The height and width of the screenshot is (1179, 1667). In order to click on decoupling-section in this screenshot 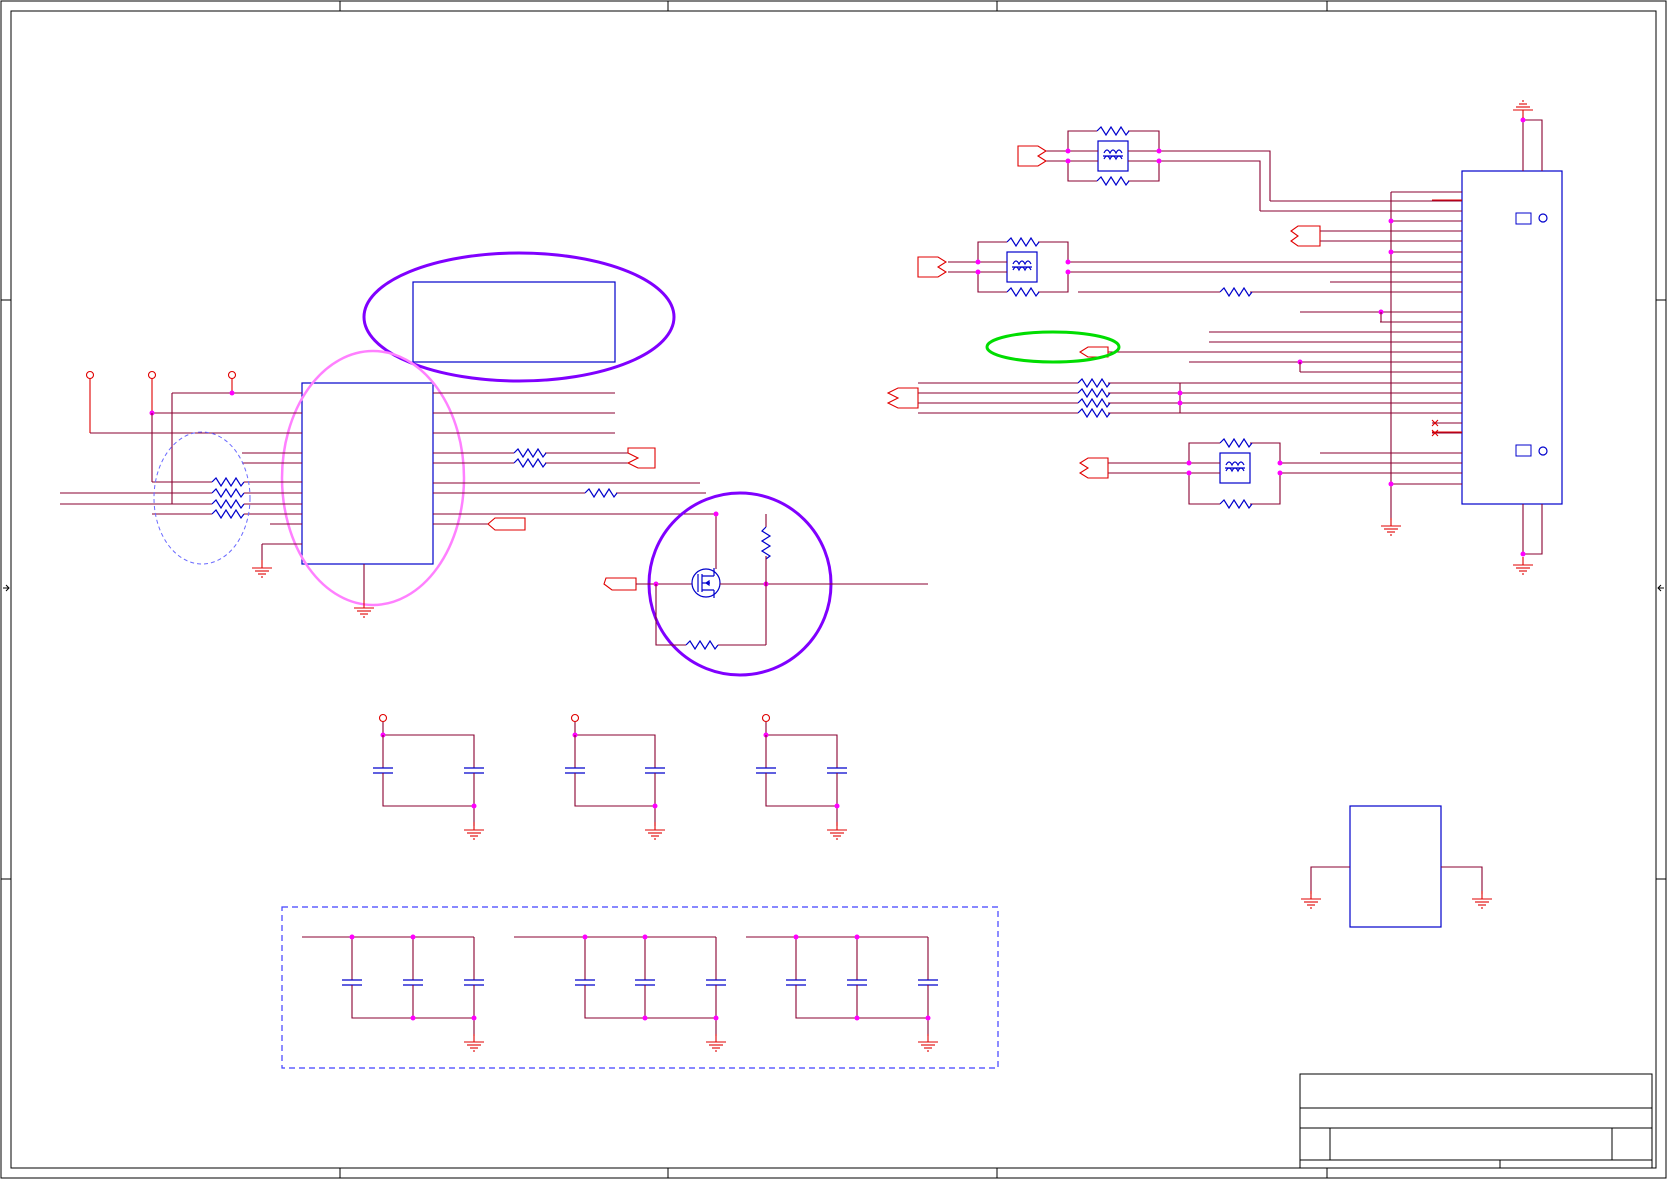, I will do `click(640, 987)`.